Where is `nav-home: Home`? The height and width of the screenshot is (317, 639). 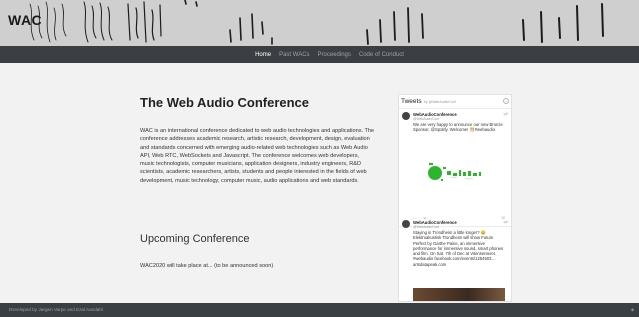 nav-home: Home is located at coordinates (263, 55).